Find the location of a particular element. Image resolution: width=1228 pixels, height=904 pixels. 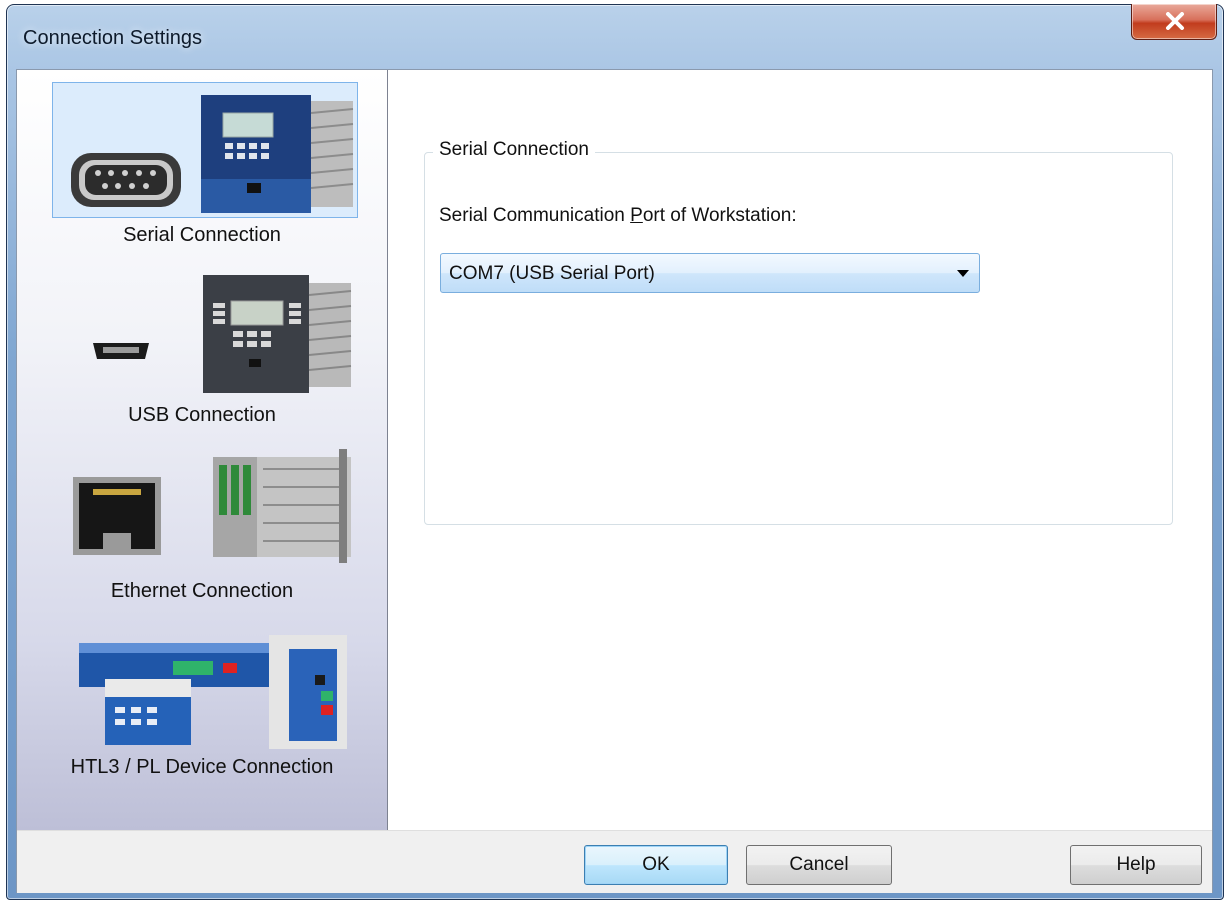

chevron-down-icon is located at coordinates (963, 273).